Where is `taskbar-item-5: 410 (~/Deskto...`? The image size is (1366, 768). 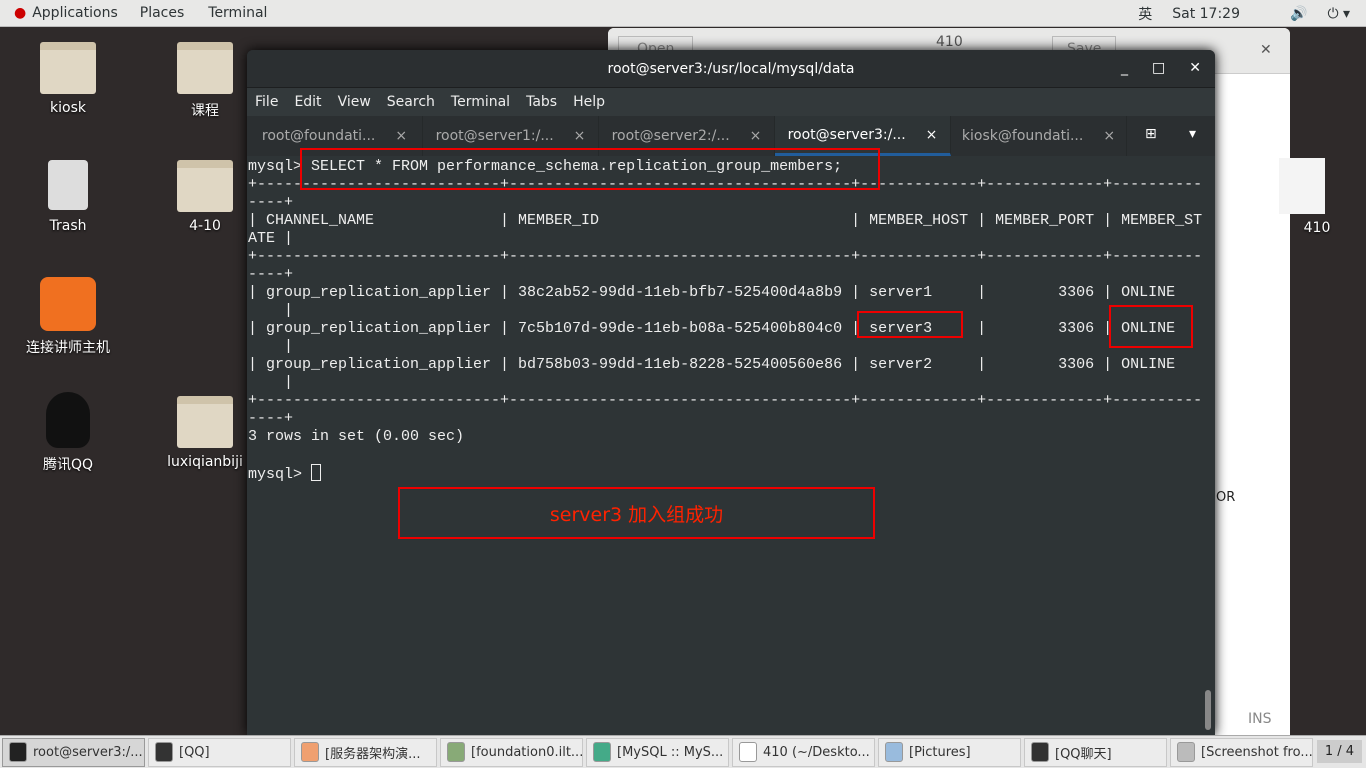
taskbar-item-5: 410 (~/Deskto... is located at coordinates (803, 752).